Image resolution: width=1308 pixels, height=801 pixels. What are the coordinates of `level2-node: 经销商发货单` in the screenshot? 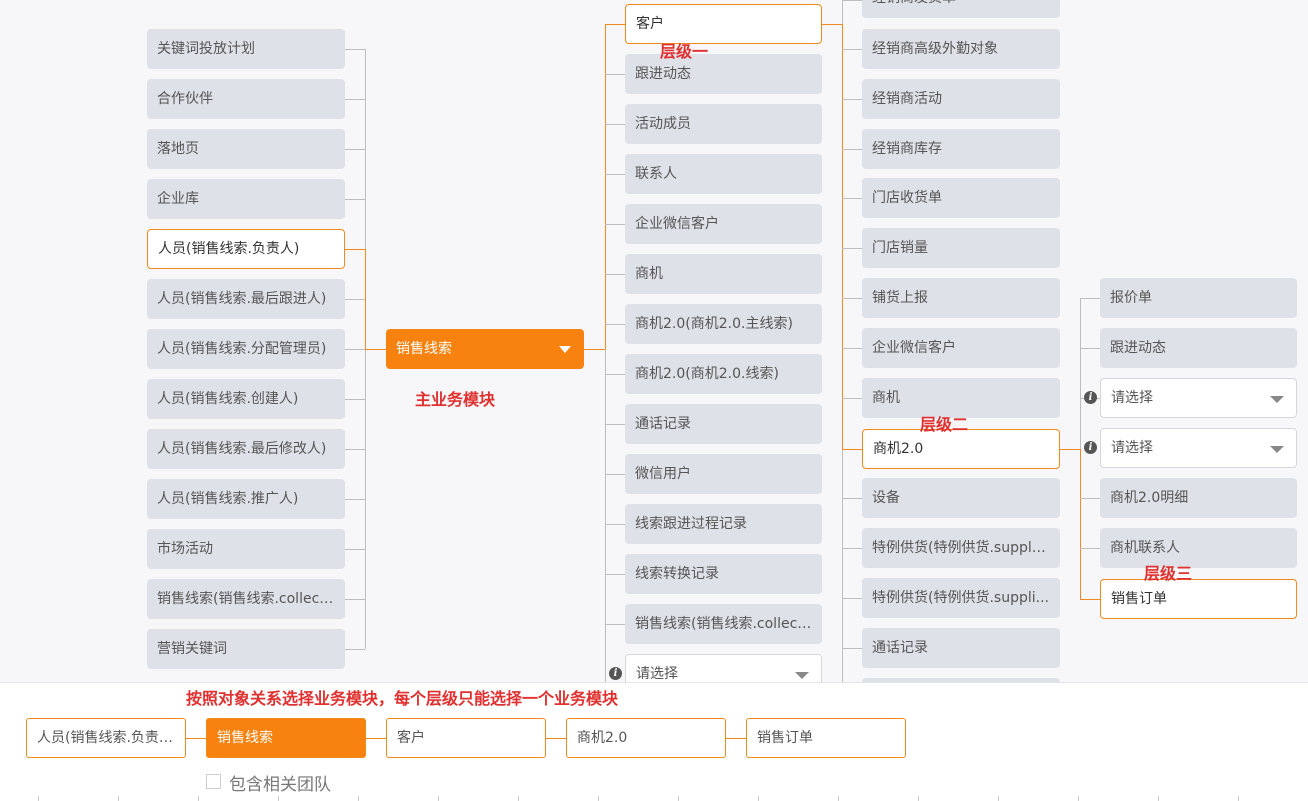 It's located at (961, 9).